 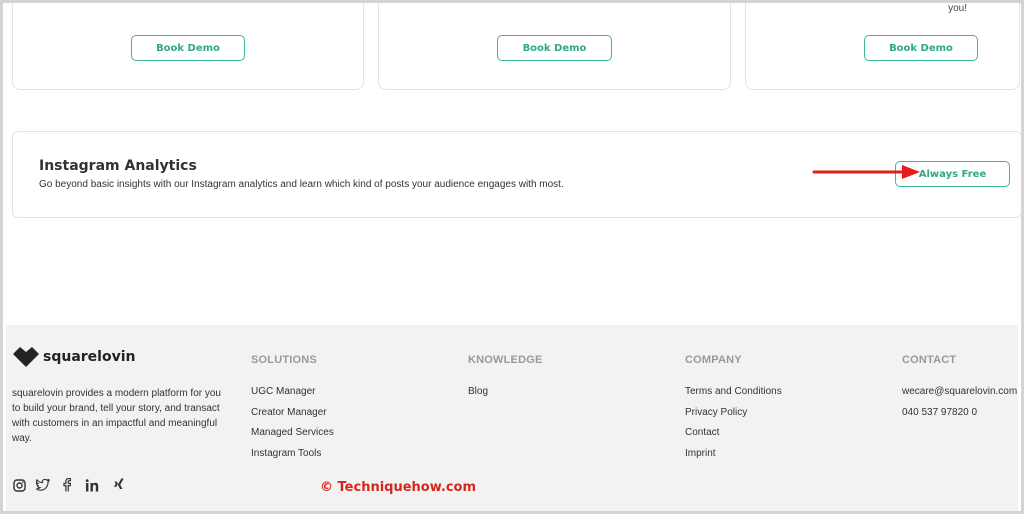 I want to click on brand-name: squarelovin, so click(x=89, y=357).